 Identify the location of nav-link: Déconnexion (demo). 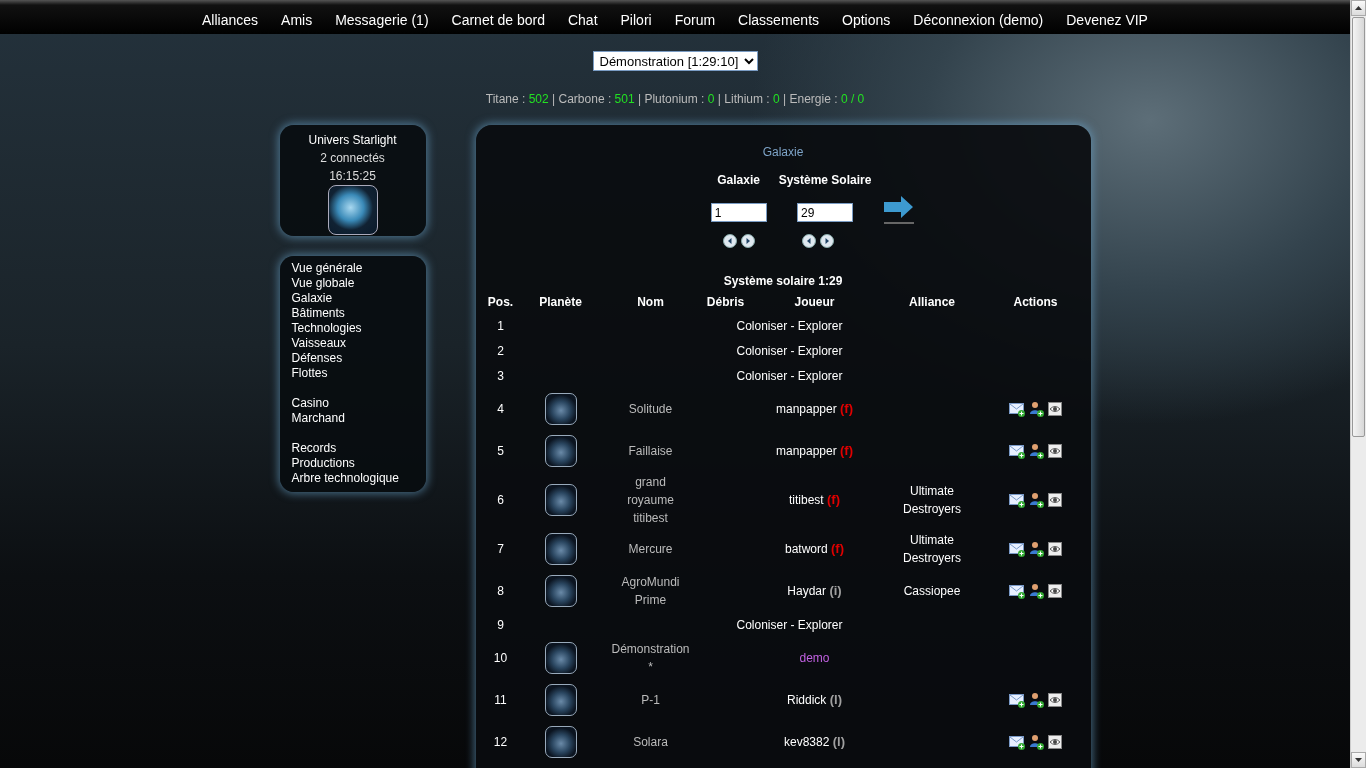
(978, 17).